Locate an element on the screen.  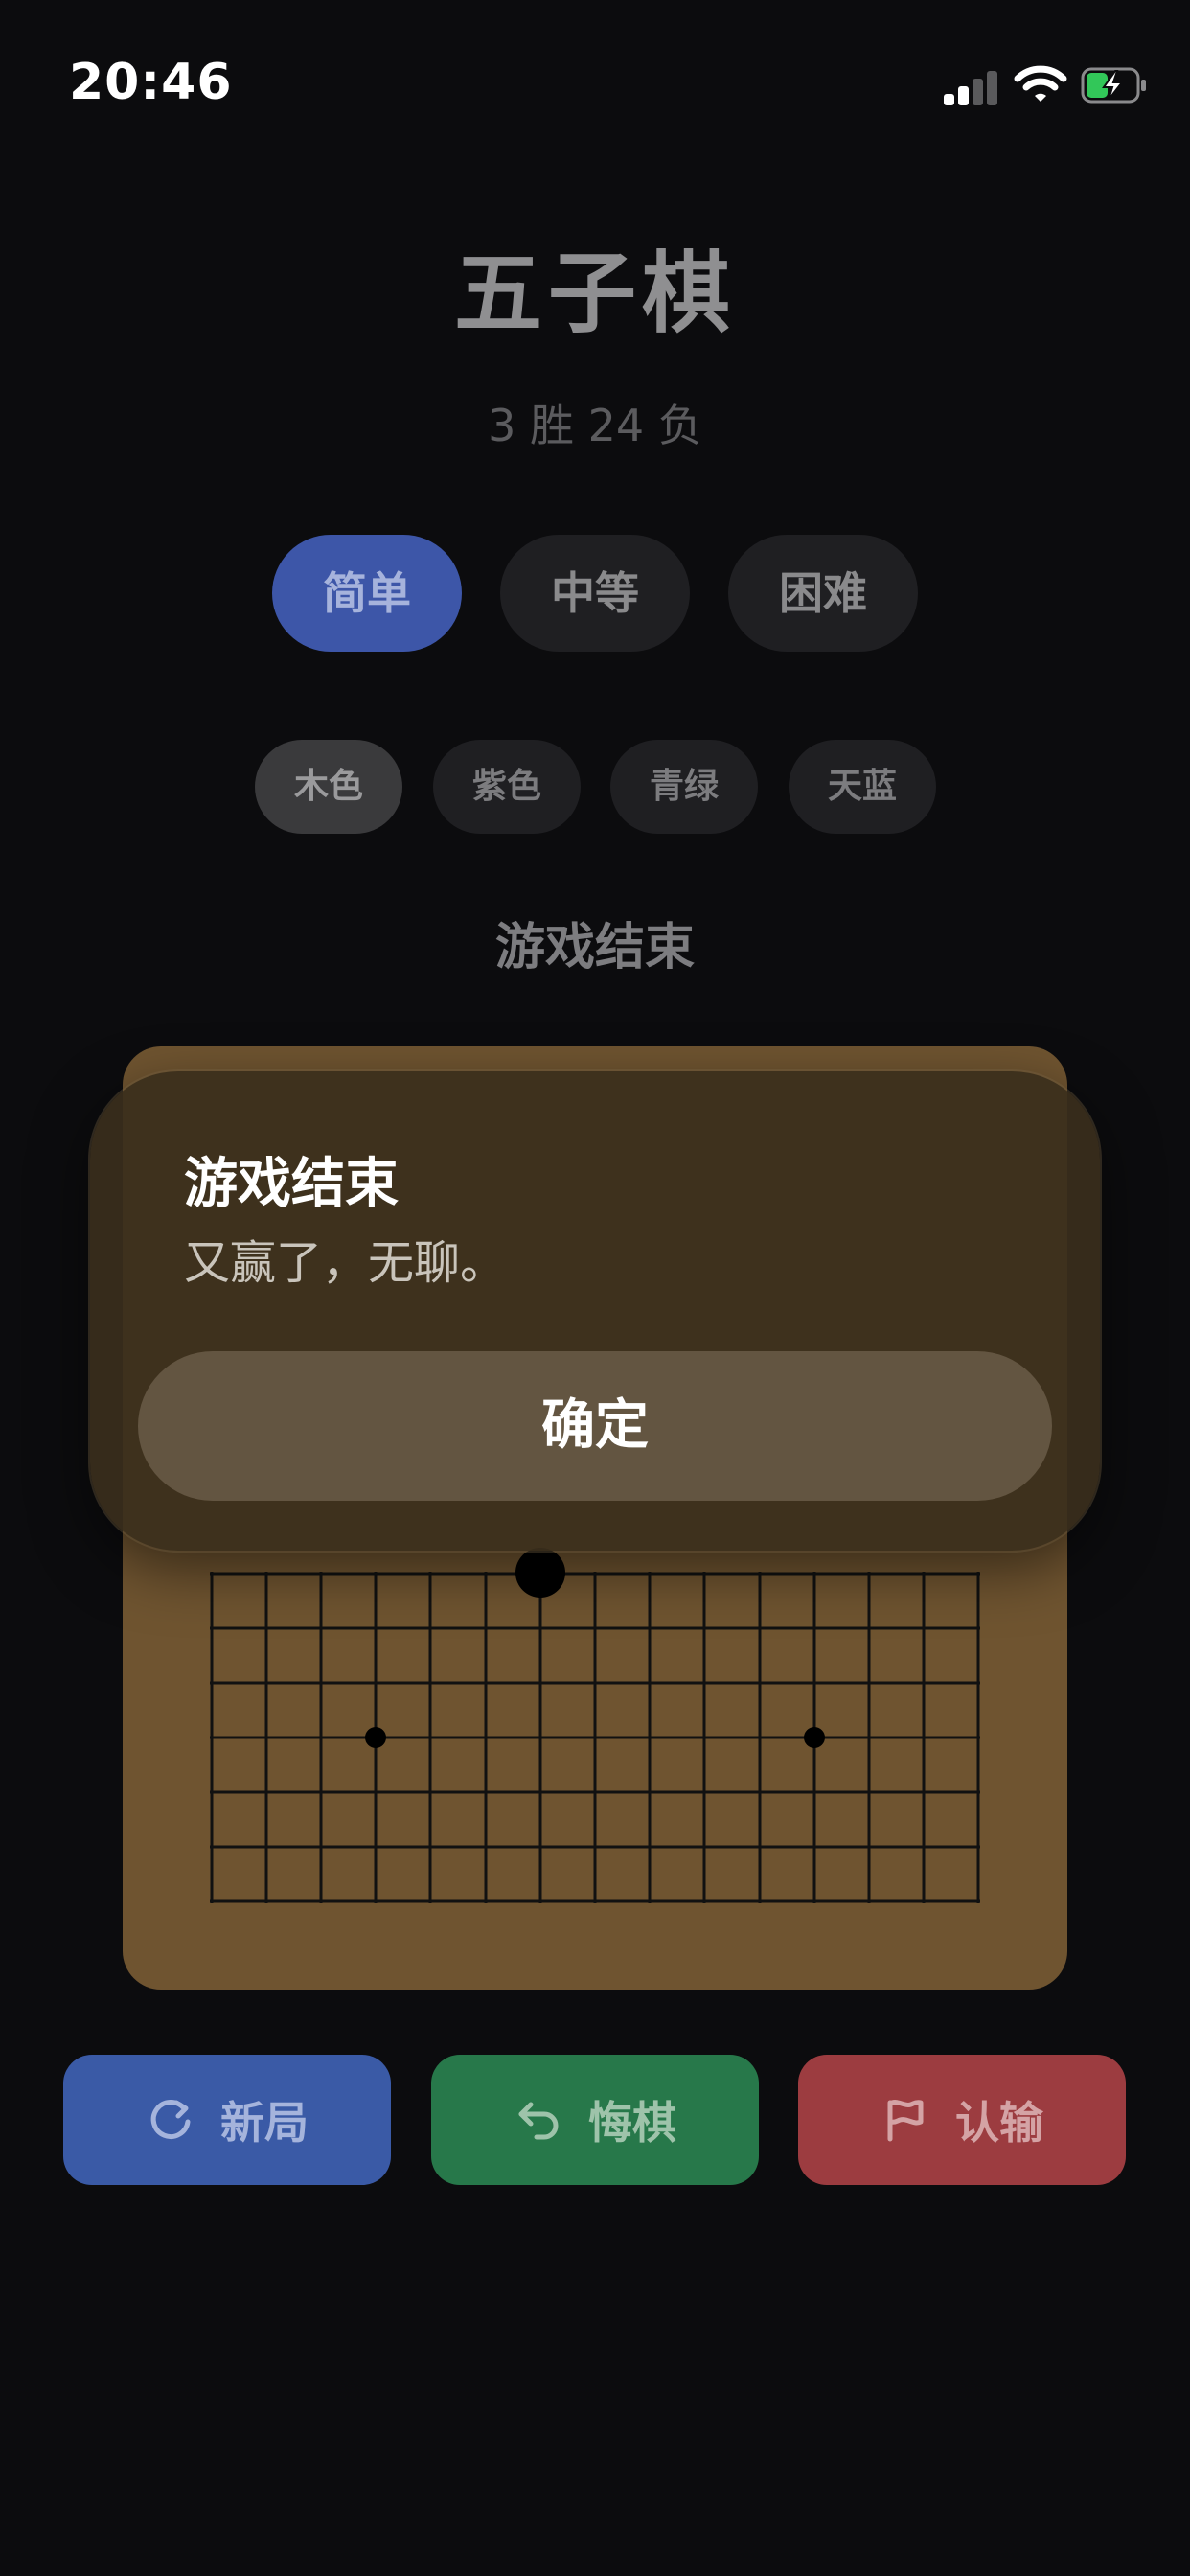
difficulty-easy-button: 简单 is located at coordinates (367, 594).